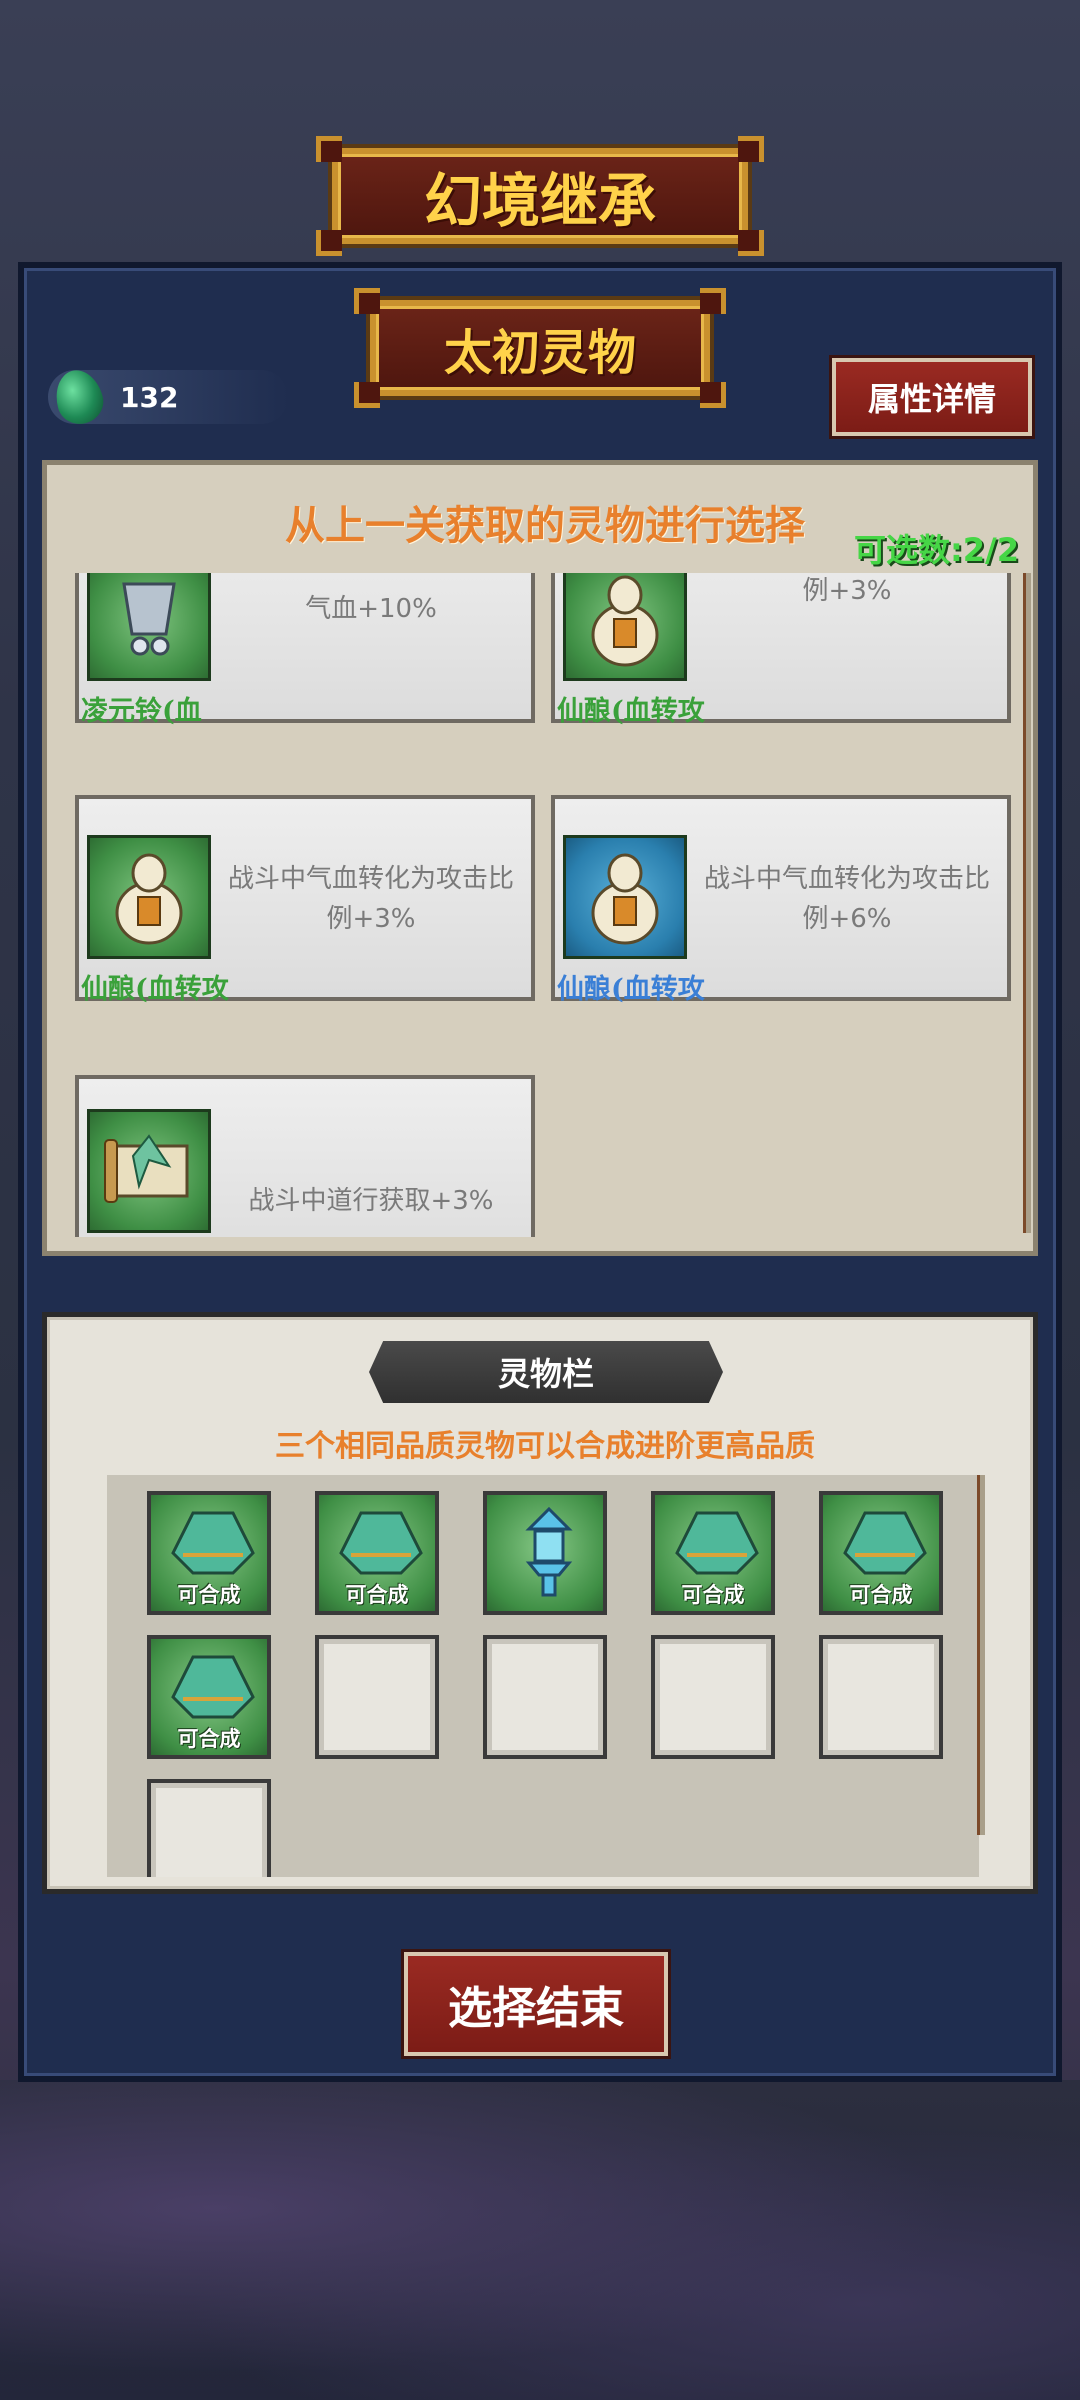 Image resolution: width=1080 pixels, height=2400 pixels. I want to click on currency-display: 132, so click(168, 397).